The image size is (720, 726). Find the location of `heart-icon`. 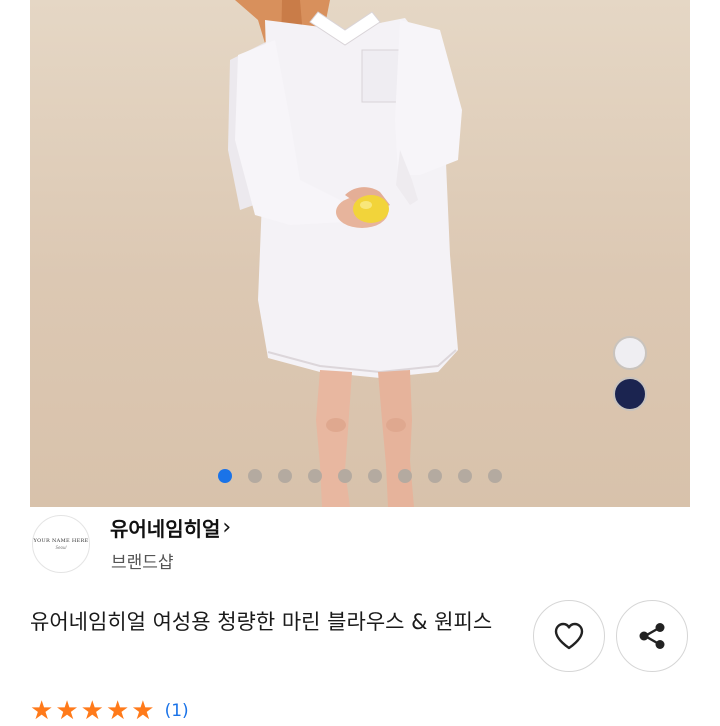

heart-icon is located at coordinates (569, 636).